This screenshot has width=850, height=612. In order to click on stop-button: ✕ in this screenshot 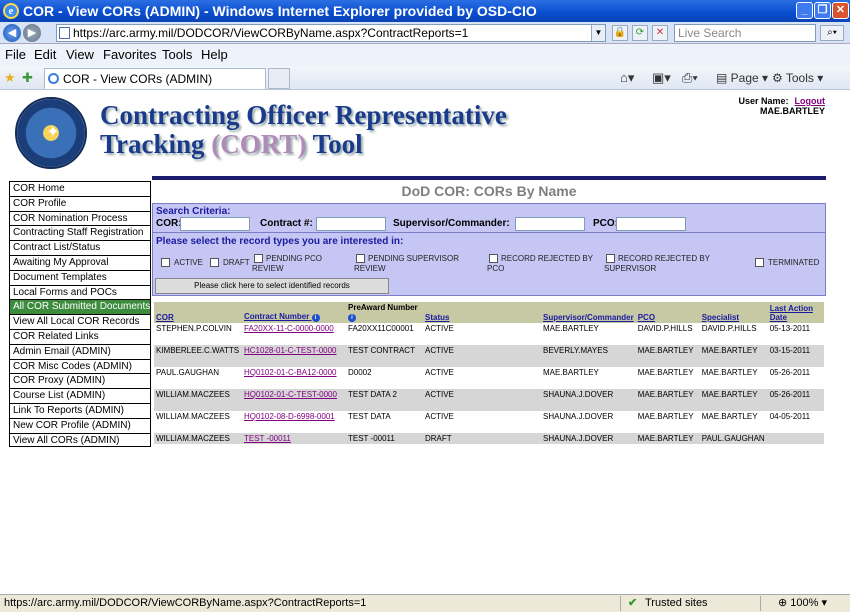, I will do `click(660, 33)`.